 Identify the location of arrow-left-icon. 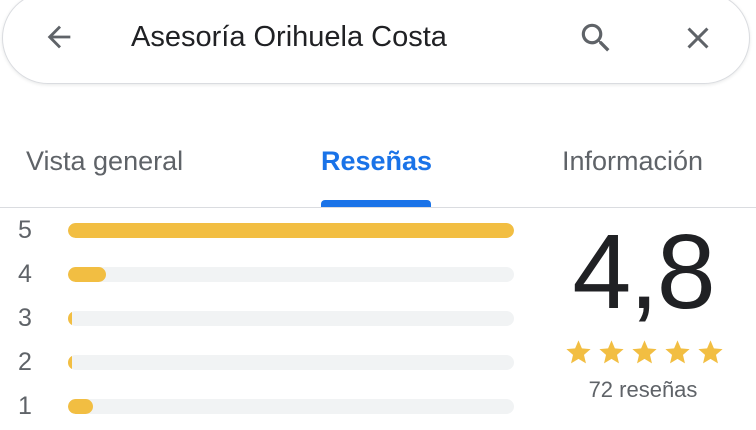
(59, 37).